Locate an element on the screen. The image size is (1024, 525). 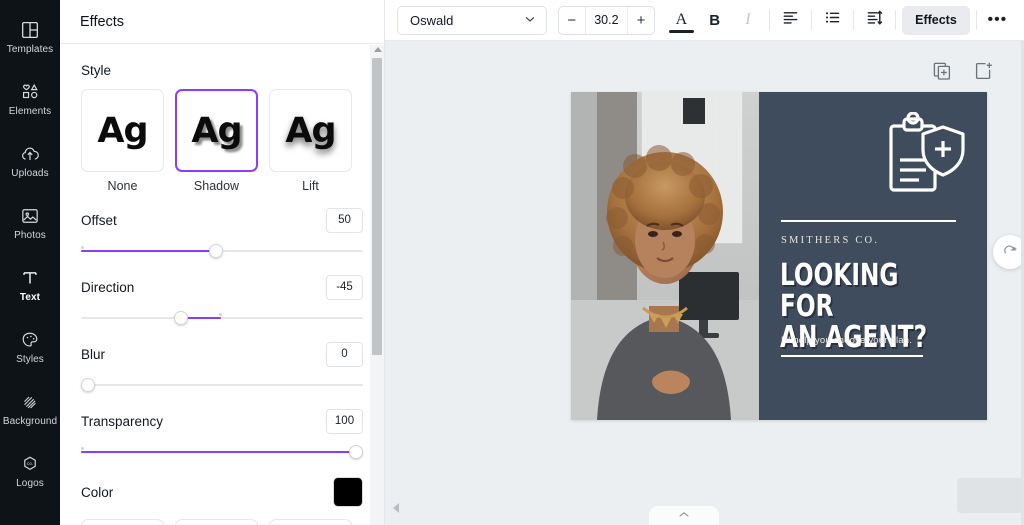
control-value-offset: 50 is located at coordinates (344, 220).